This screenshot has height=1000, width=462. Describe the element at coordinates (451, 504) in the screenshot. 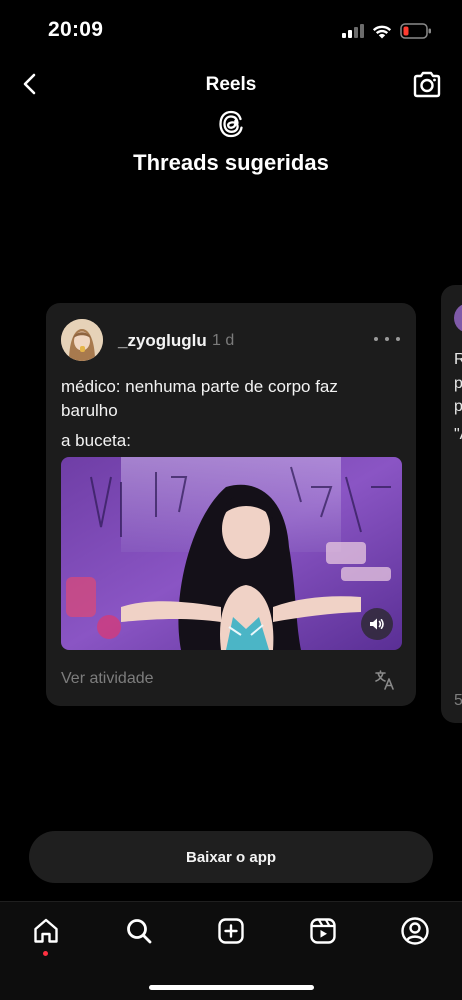

I see `next-thread-card: R p p "A 5` at that location.